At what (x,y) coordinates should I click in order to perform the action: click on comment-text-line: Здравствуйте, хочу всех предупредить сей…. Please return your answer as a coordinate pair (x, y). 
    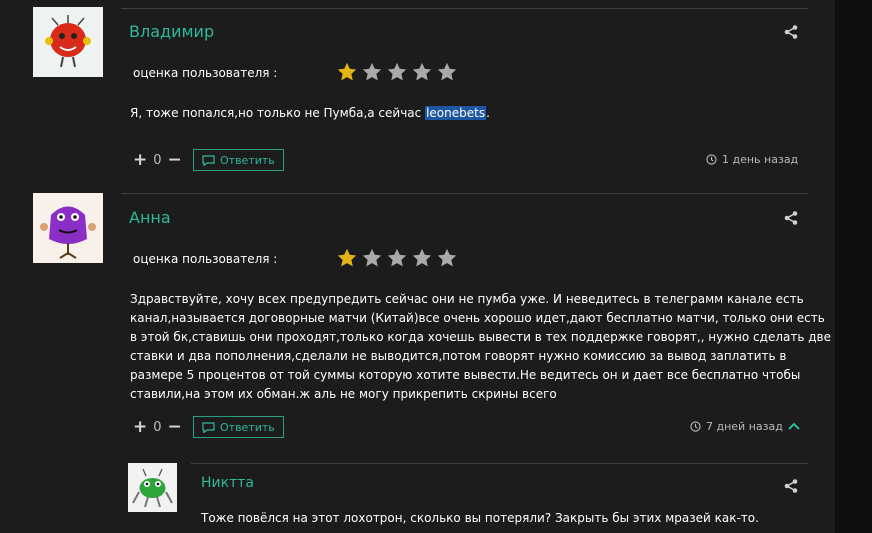
    Looking at the image, I should click on (467, 299).